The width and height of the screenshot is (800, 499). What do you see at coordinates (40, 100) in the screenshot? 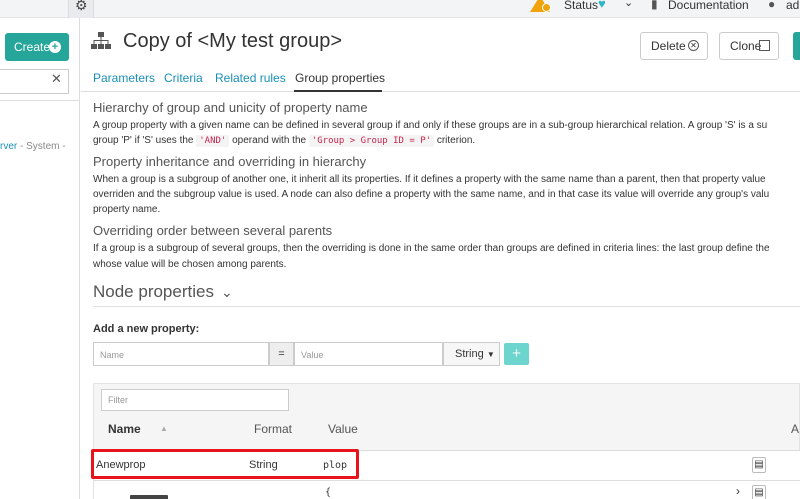
I see `sidebar-divider` at bounding box center [40, 100].